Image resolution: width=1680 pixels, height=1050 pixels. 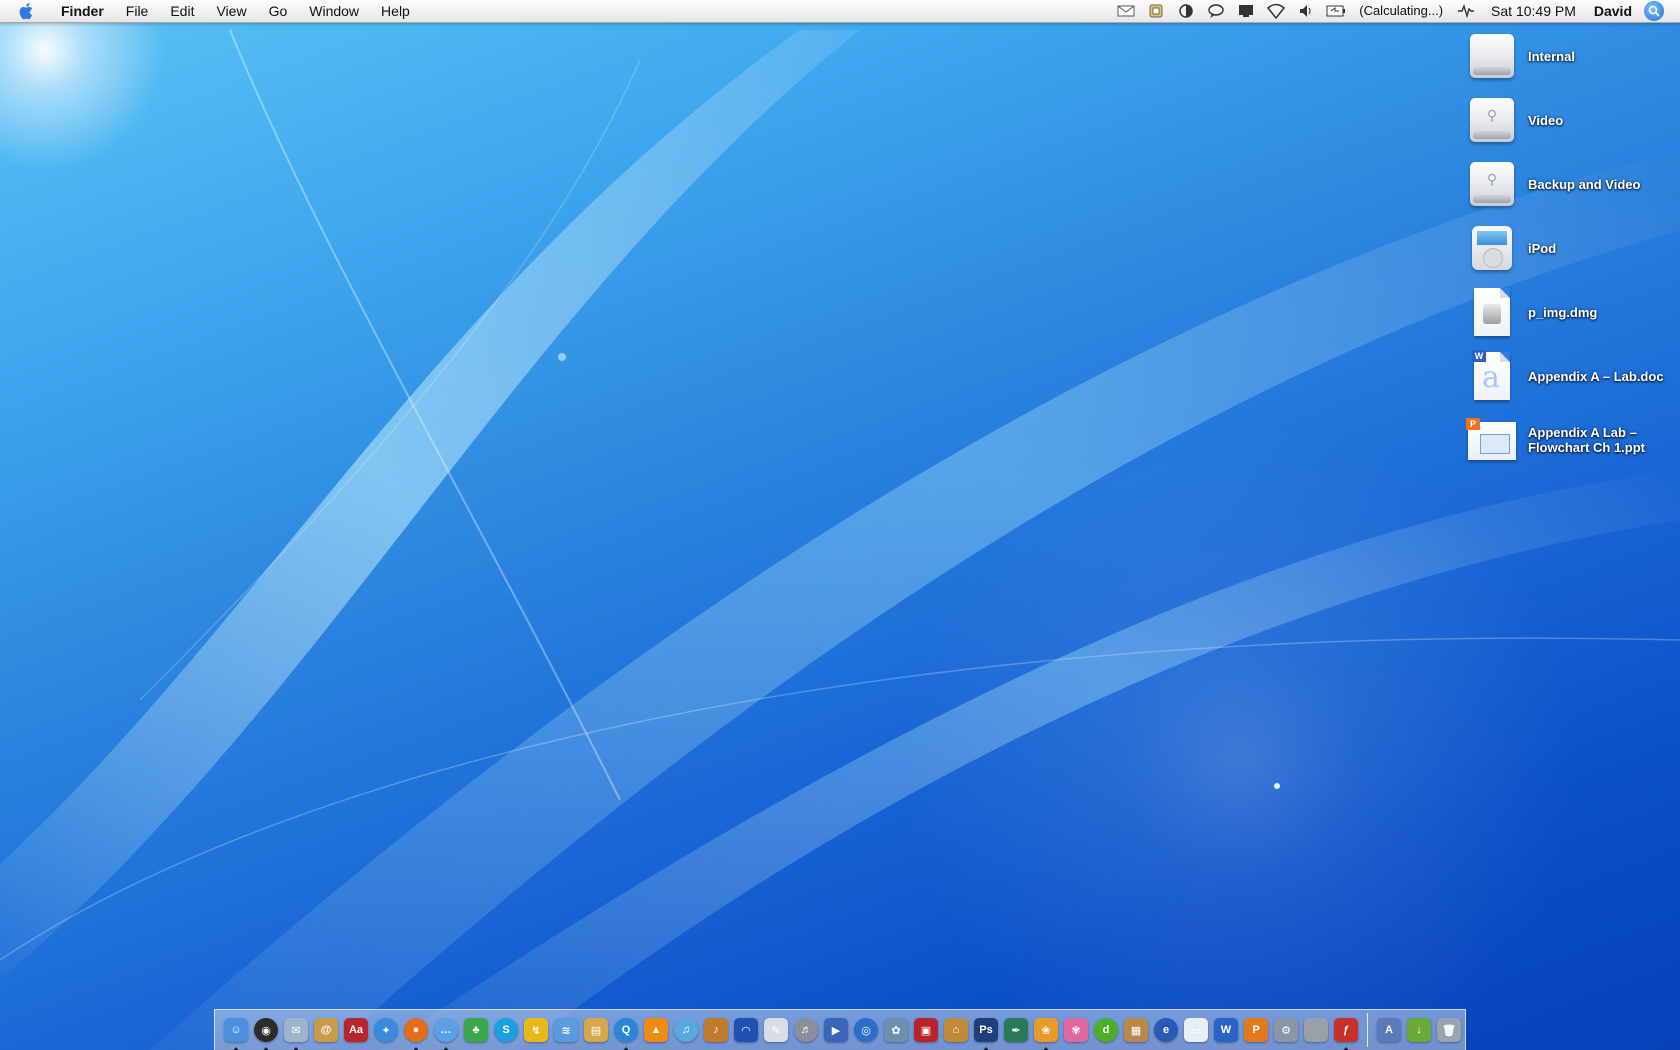 I want to click on menu-window: Window, so click(x=334, y=11).